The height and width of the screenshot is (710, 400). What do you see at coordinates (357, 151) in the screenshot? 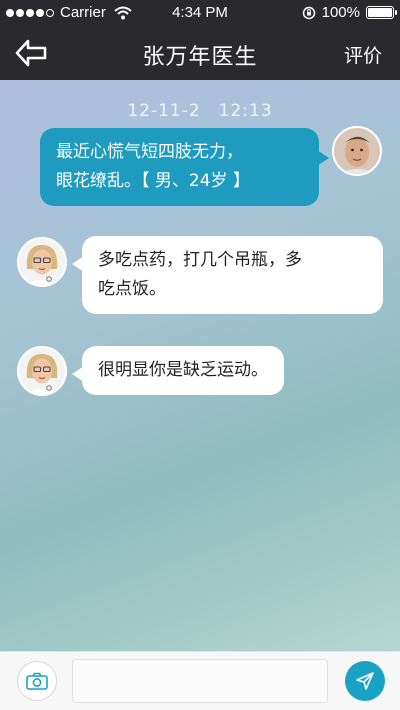
I see `patient-avatar` at bounding box center [357, 151].